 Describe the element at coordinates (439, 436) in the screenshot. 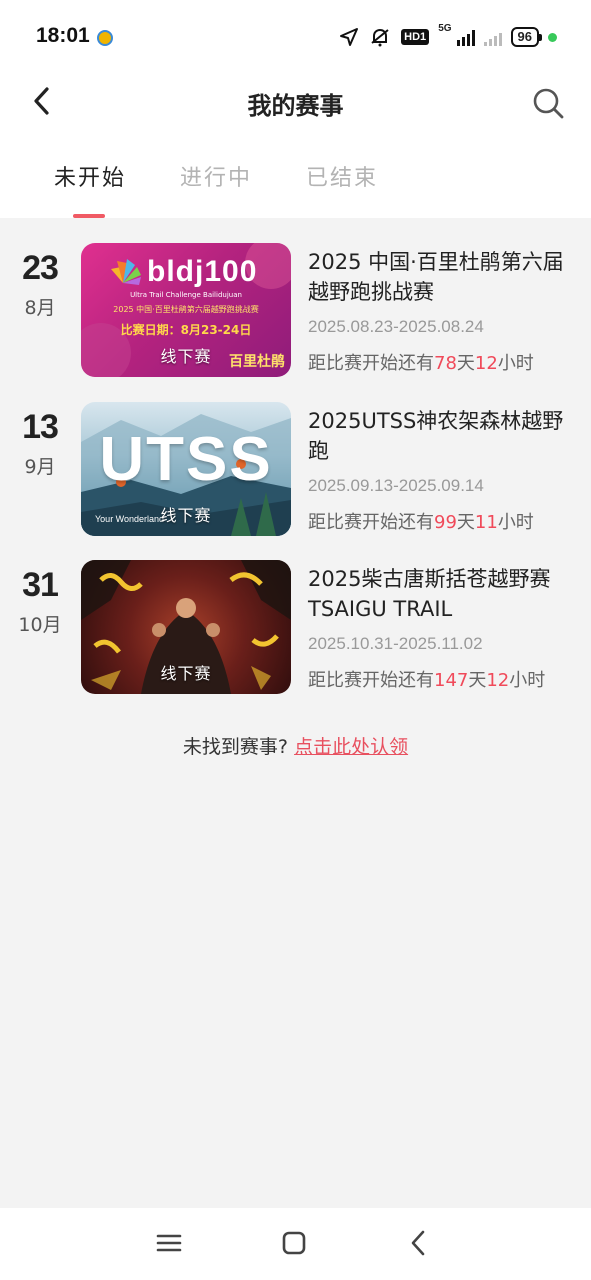

I see `event-title: 2025UTSS神农架森林越野跑` at that location.